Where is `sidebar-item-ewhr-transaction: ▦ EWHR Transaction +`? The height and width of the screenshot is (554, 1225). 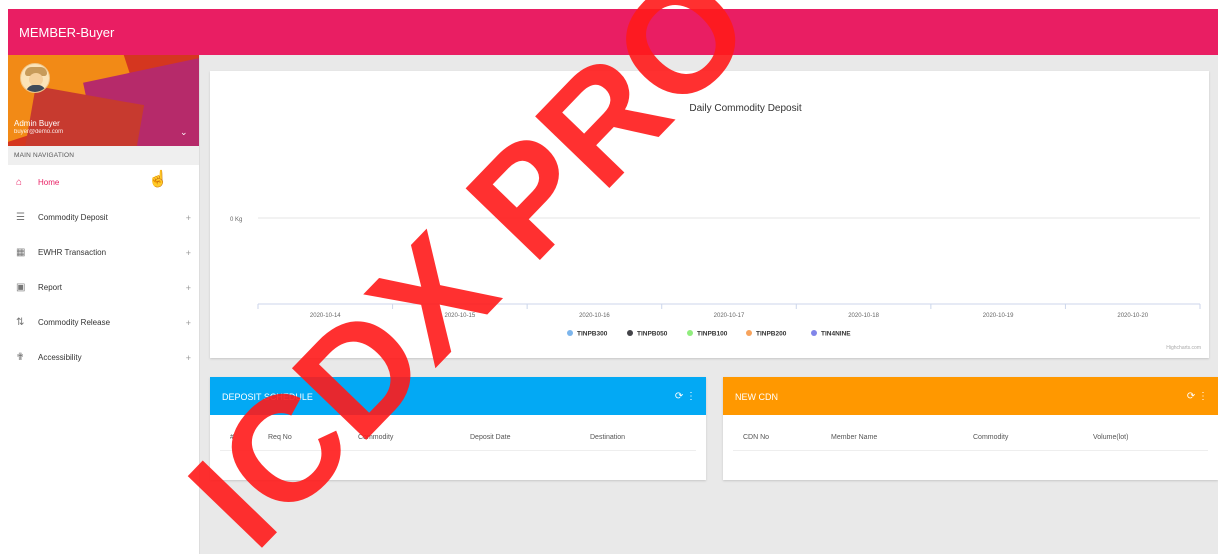 sidebar-item-ewhr-transaction: ▦ EWHR Transaction + is located at coordinates (103, 252).